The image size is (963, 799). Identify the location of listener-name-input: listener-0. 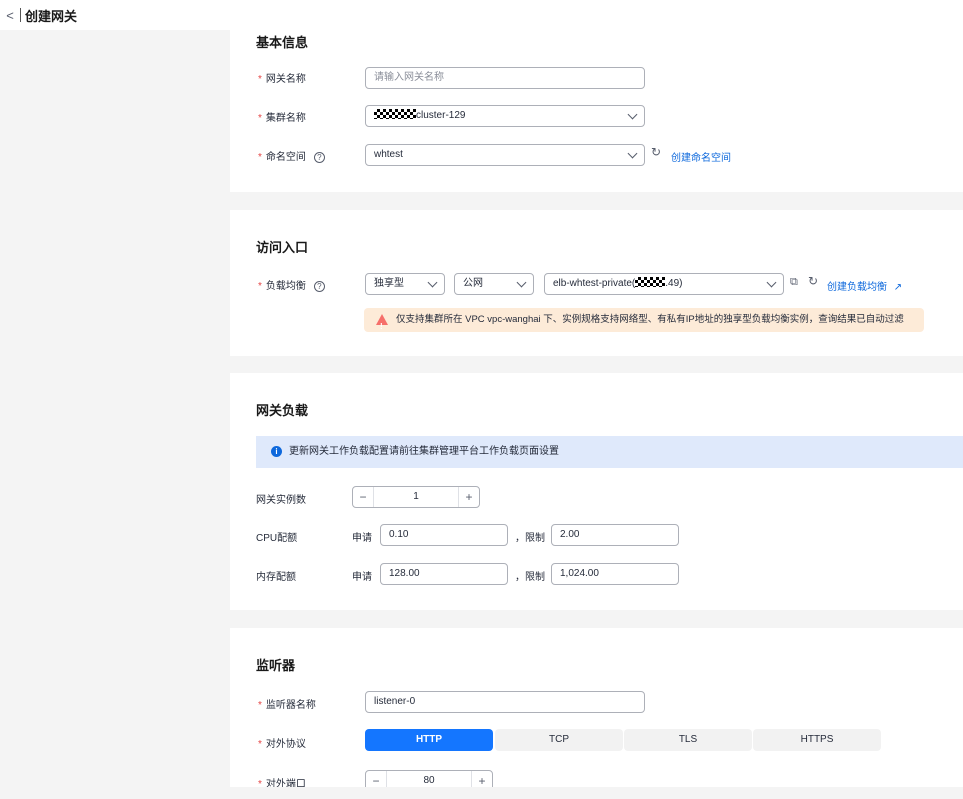
(505, 702).